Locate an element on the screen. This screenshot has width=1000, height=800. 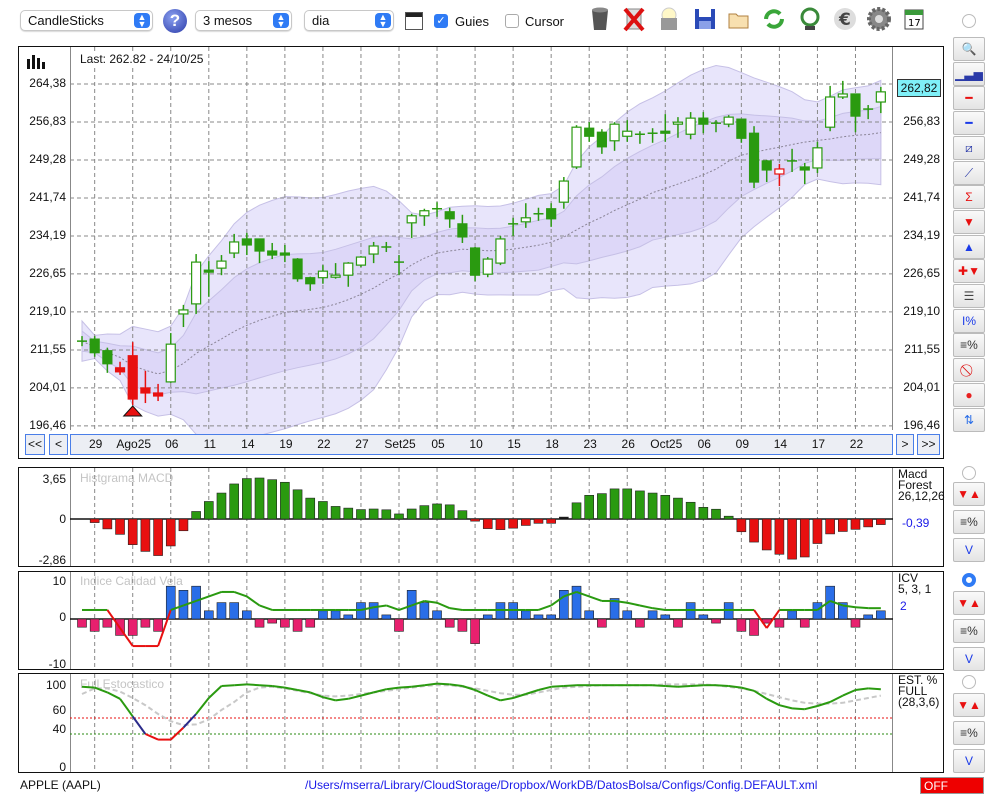
stoch-y-label: 60 is located at coordinates (59, 710).